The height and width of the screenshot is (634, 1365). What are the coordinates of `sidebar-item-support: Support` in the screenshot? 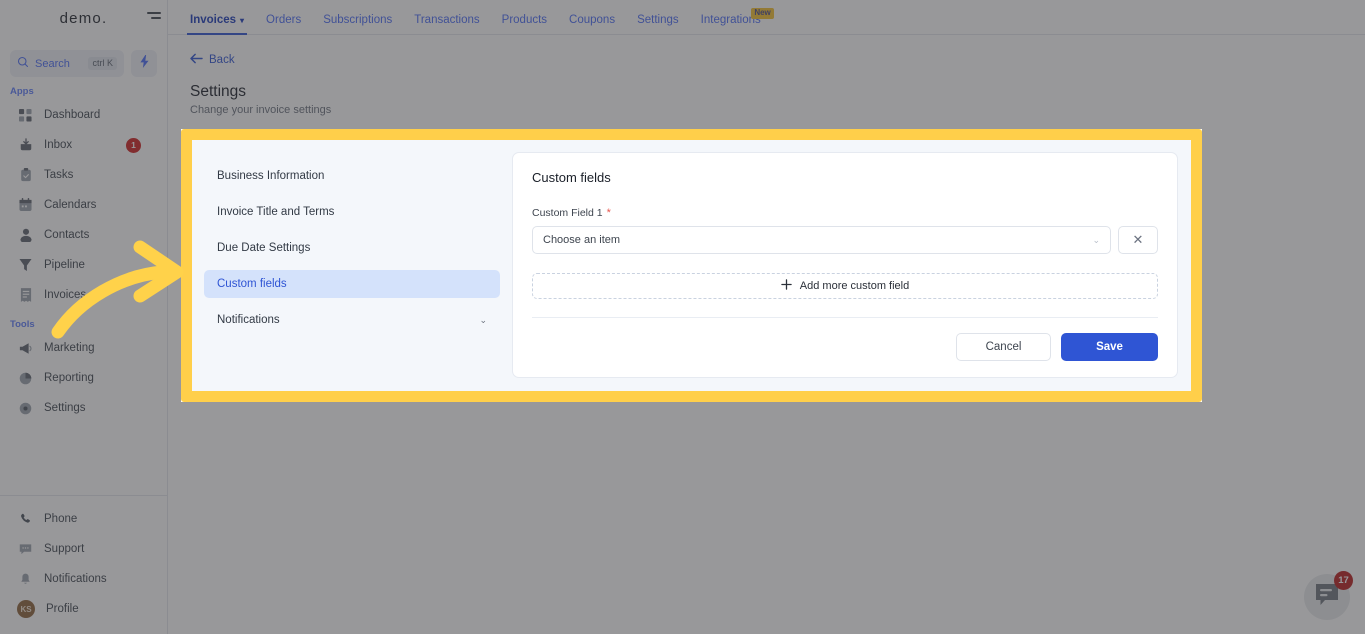 It's located at (83, 549).